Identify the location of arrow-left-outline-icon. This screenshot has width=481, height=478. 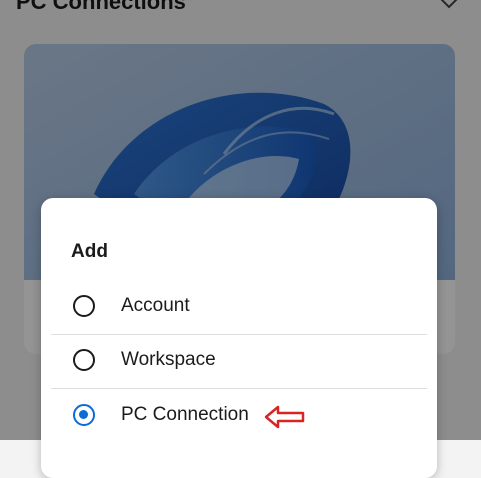
(284, 417).